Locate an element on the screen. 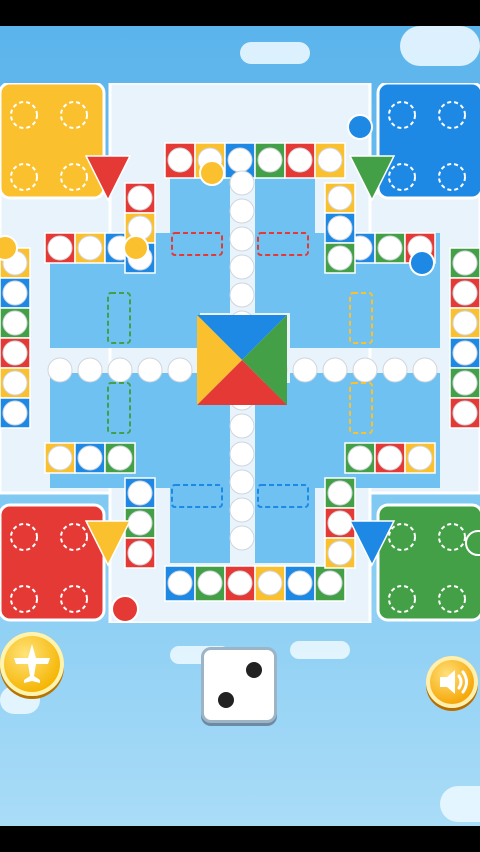  green-token is located at coordinates (472, 543).